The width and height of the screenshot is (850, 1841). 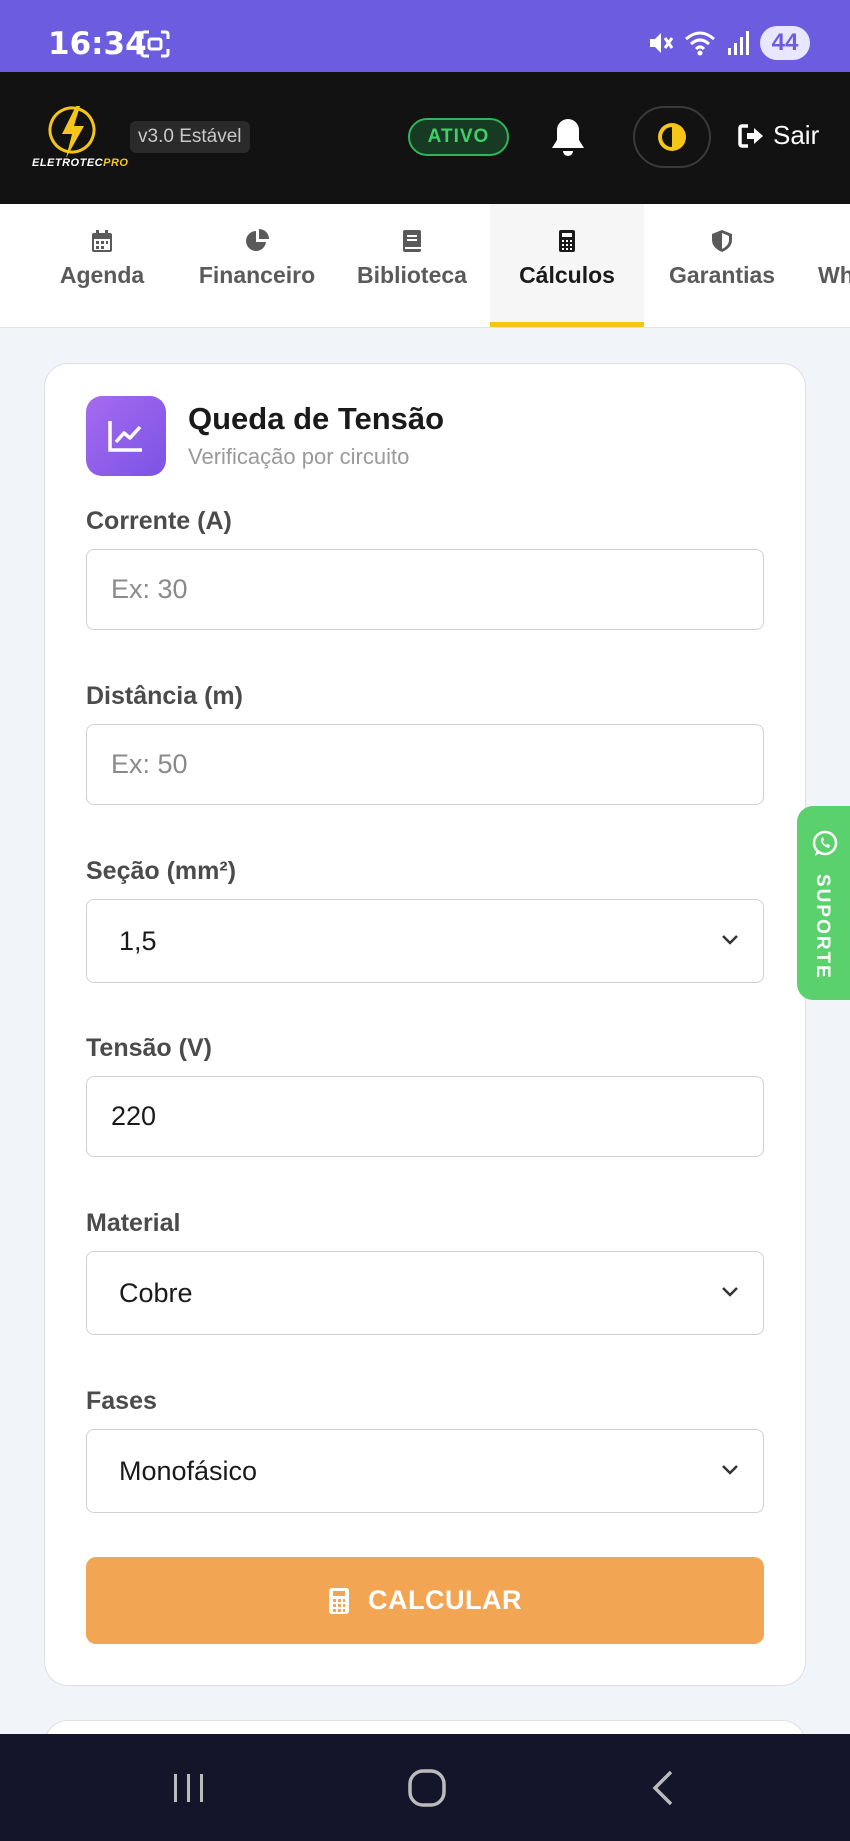 I want to click on status-badge: ATIVO, so click(x=458, y=137).